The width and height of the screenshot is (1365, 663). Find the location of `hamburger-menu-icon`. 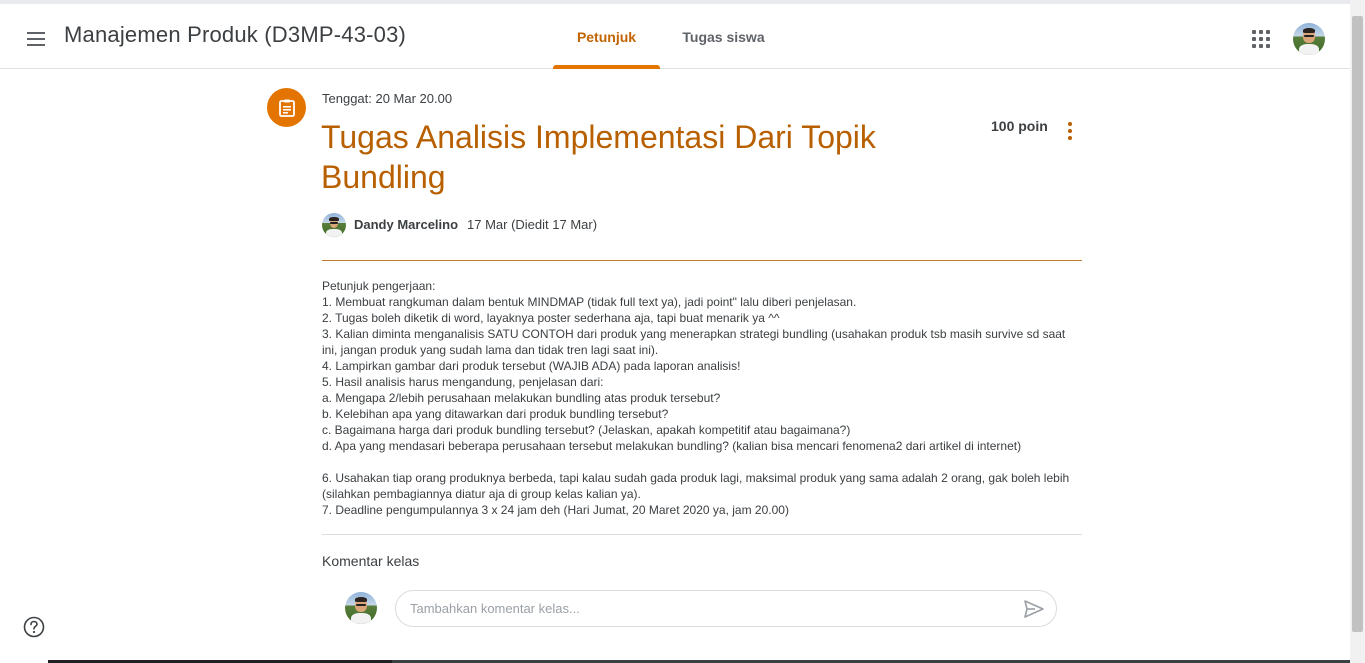

hamburger-menu-icon is located at coordinates (36, 39).